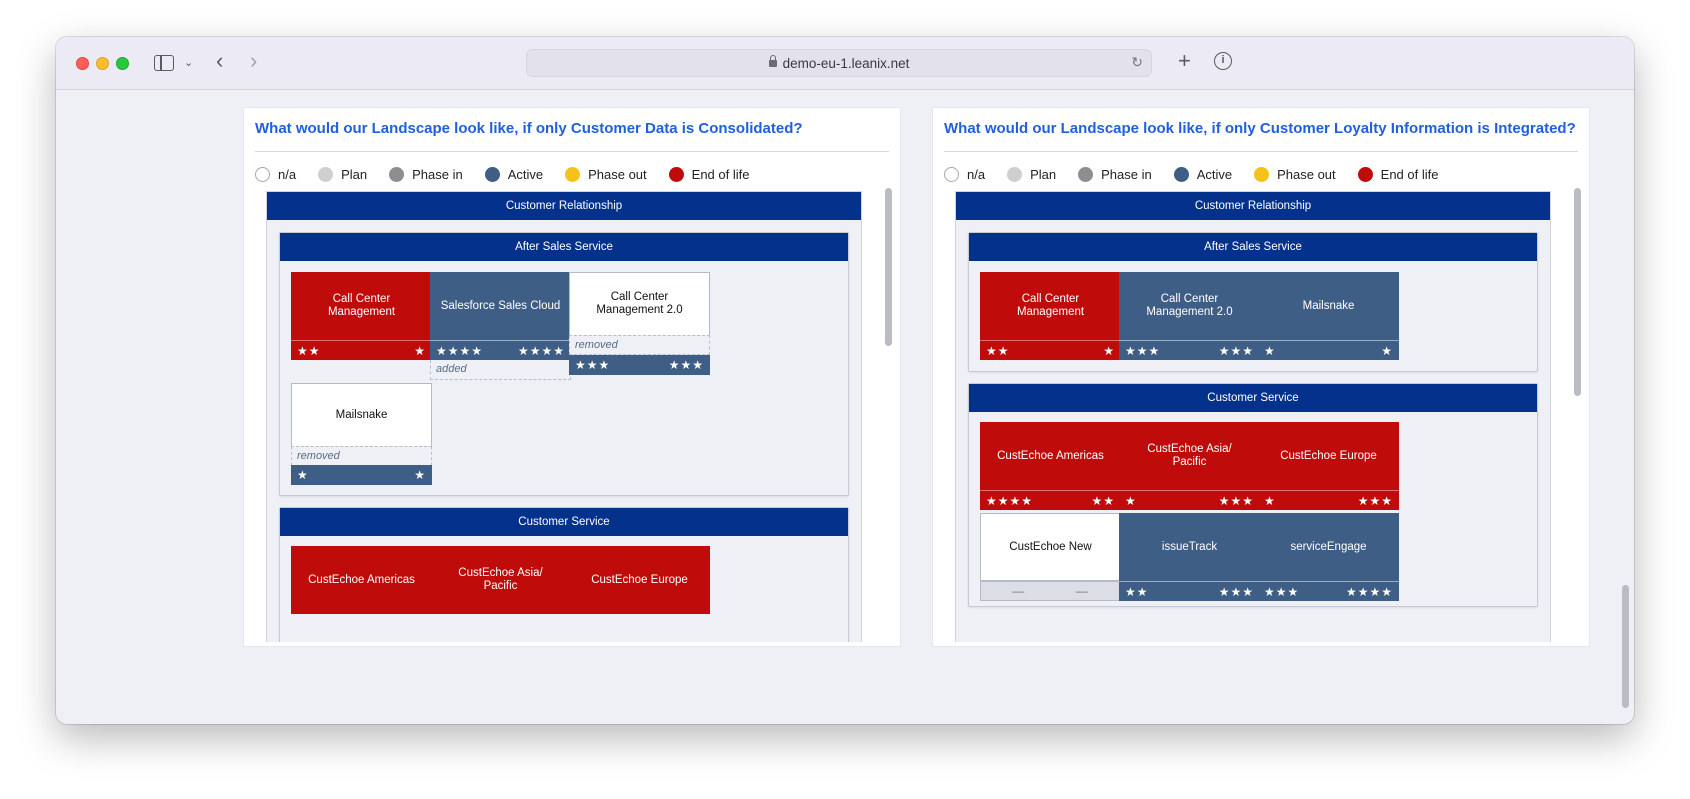 The image size is (1690, 799). What do you see at coordinates (639, 580) in the screenshot?
I see `app-name: CustEchoe Europe` at bounding box center [639, 580].